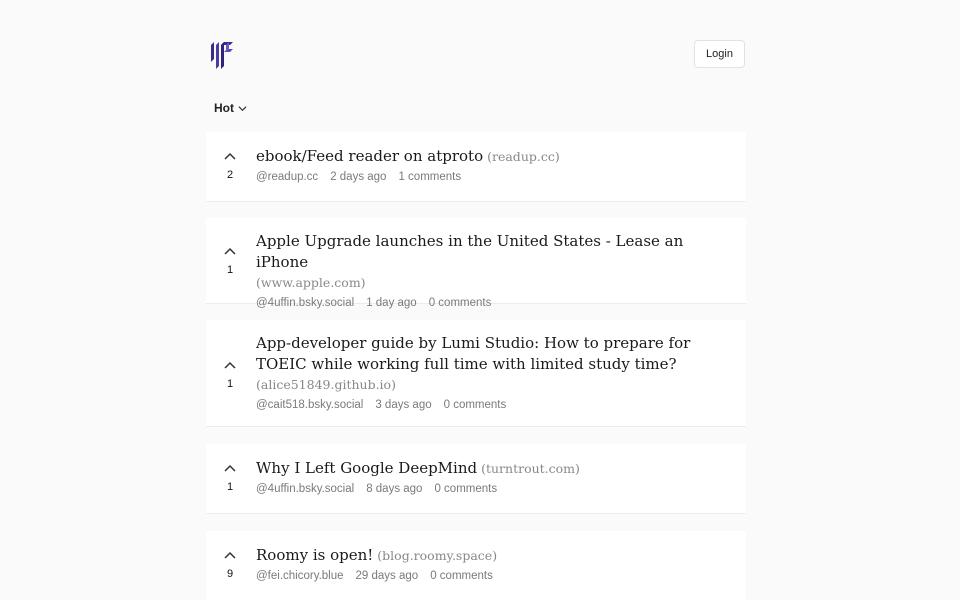  I want to click on vote-control: 2, so click(230, 166).